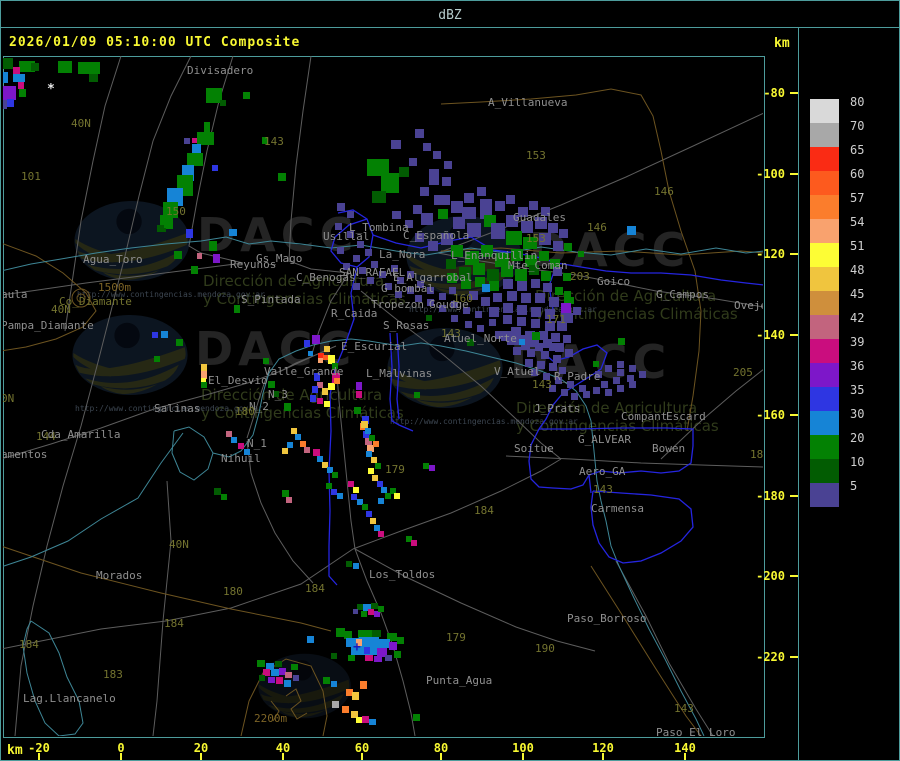 This screenshot has height=761, width=900. What do you see at coordinates (556, 319) in the screenshot?
I see `route-label: 171` at bounding box center [556, 319].